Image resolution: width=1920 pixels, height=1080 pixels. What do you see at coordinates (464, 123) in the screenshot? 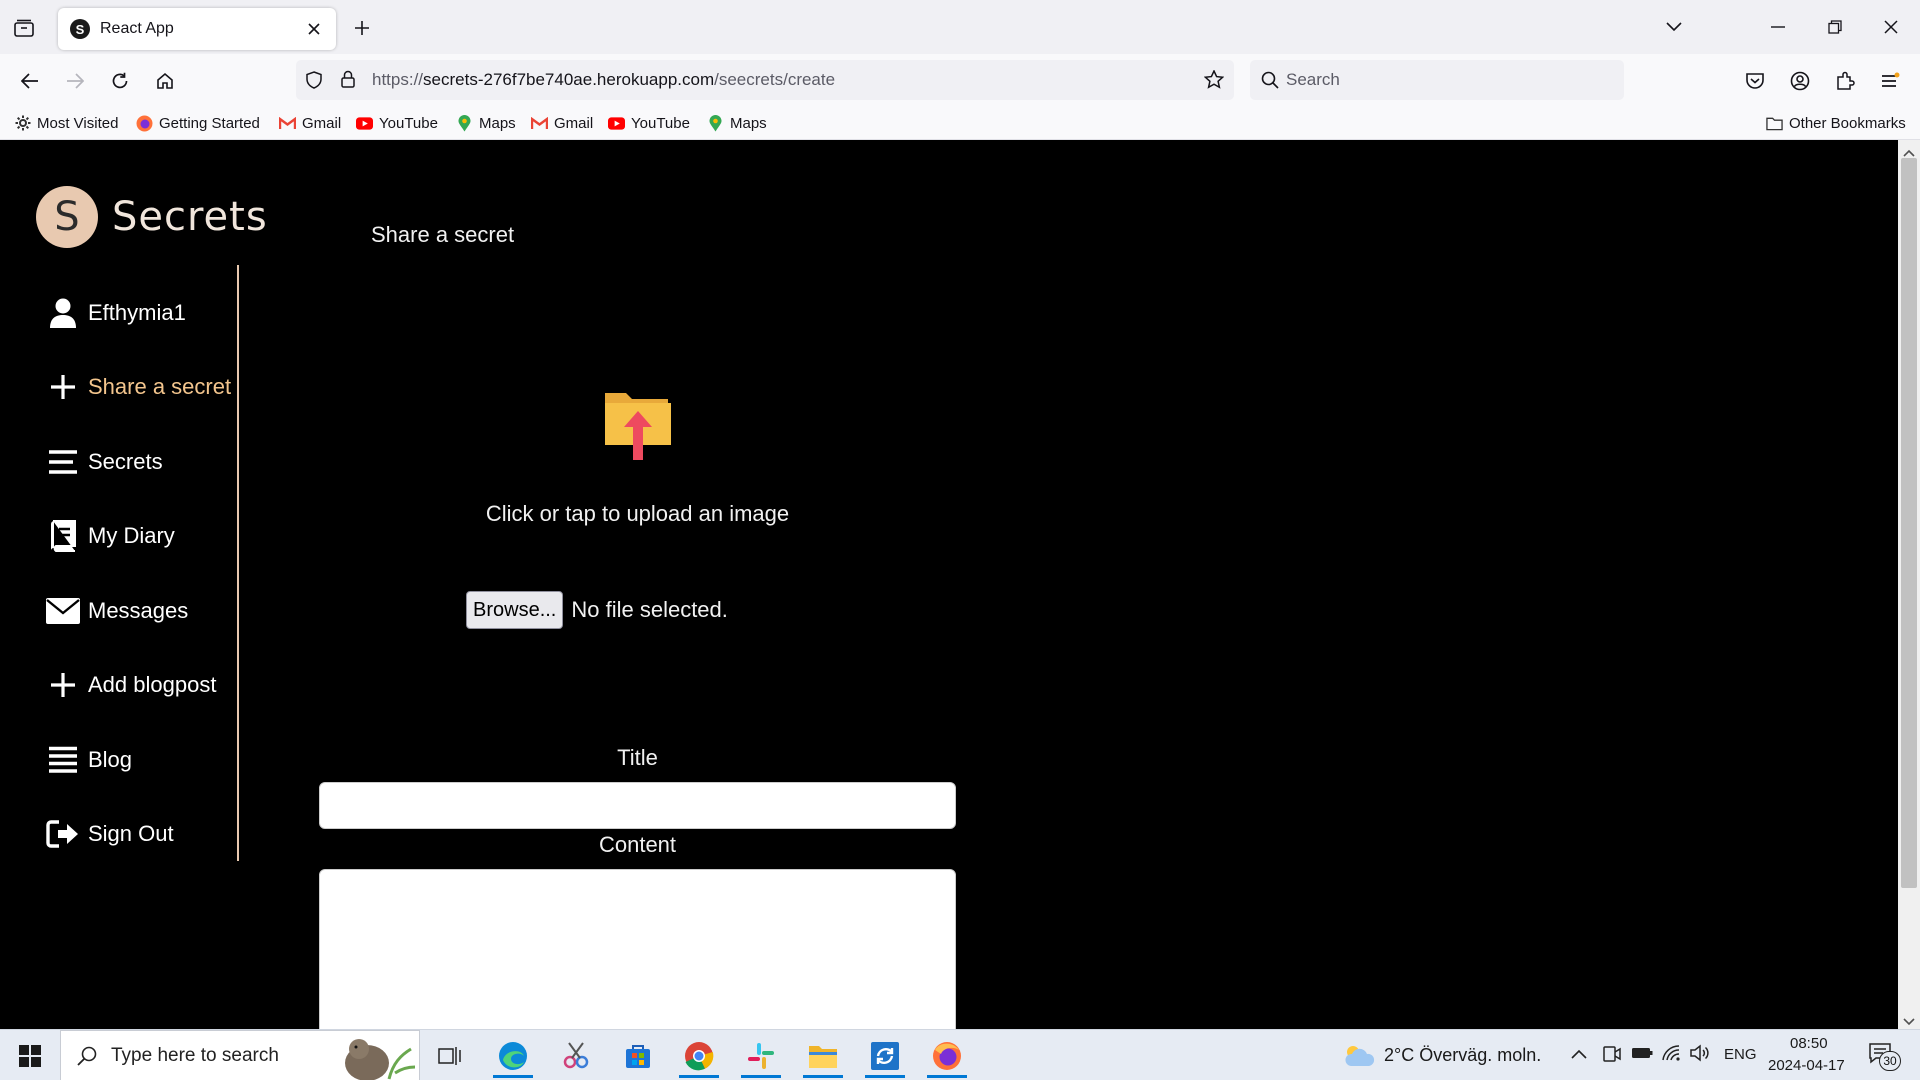
I see `maps-icon` at bounding box center [464, 123].